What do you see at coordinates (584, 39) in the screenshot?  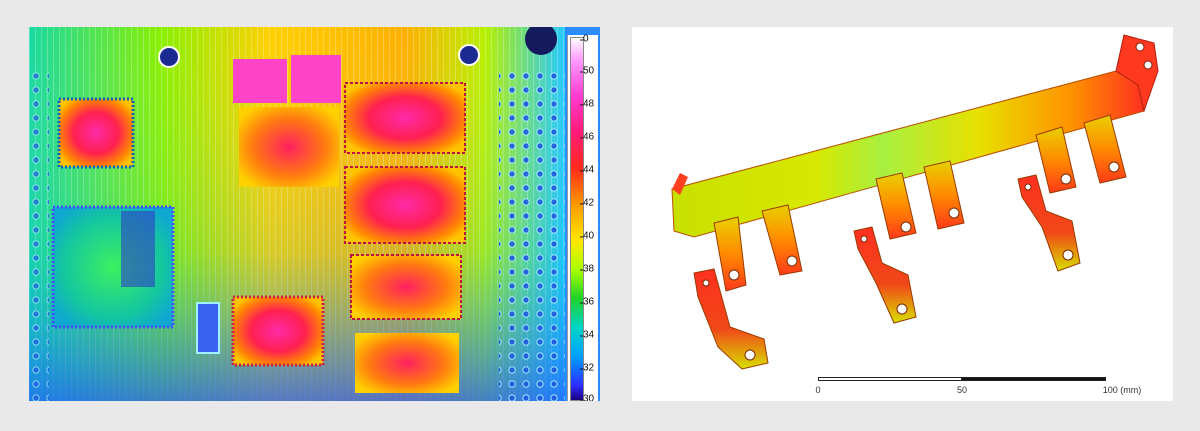 I see `color-scale-tick: 0` at bounding box center [584, 39].